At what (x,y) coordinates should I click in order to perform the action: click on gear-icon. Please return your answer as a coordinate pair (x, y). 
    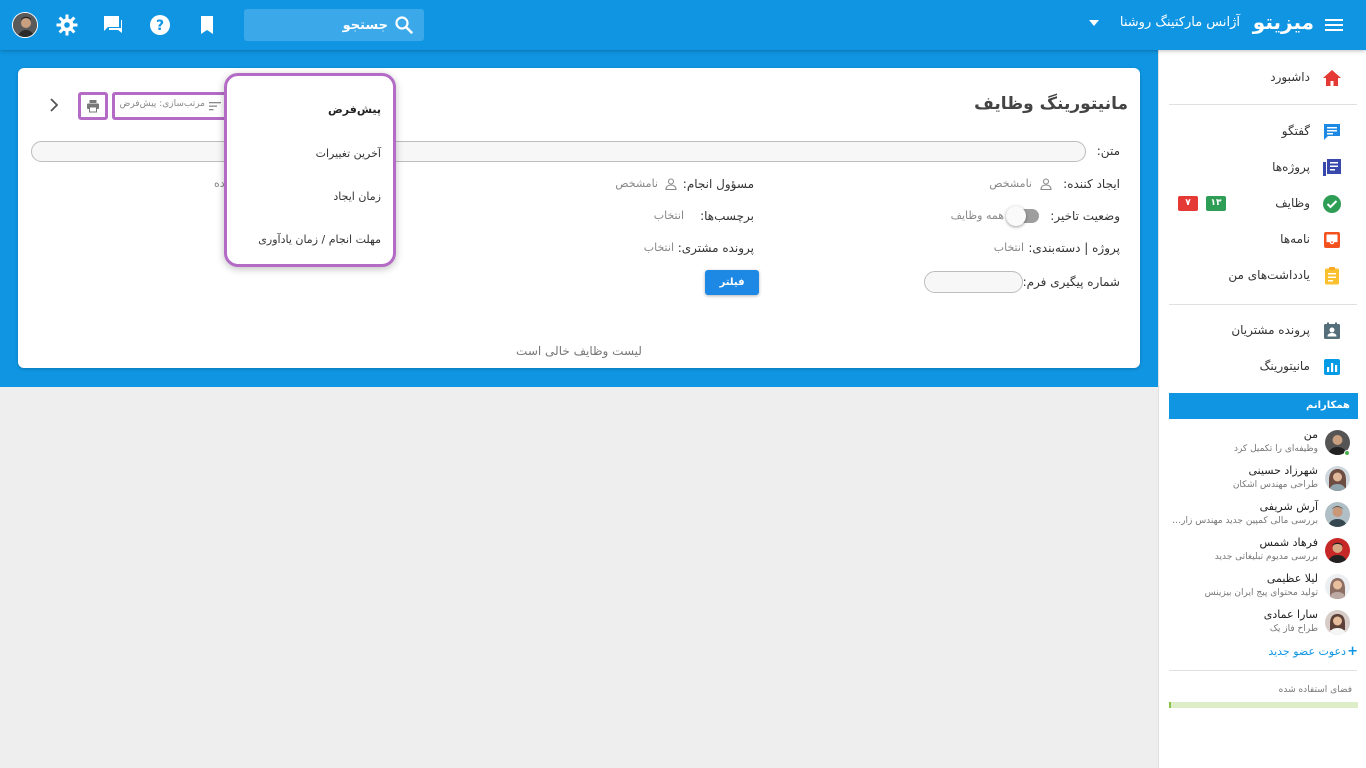
    Looking at the image, I should click on (67, 25).